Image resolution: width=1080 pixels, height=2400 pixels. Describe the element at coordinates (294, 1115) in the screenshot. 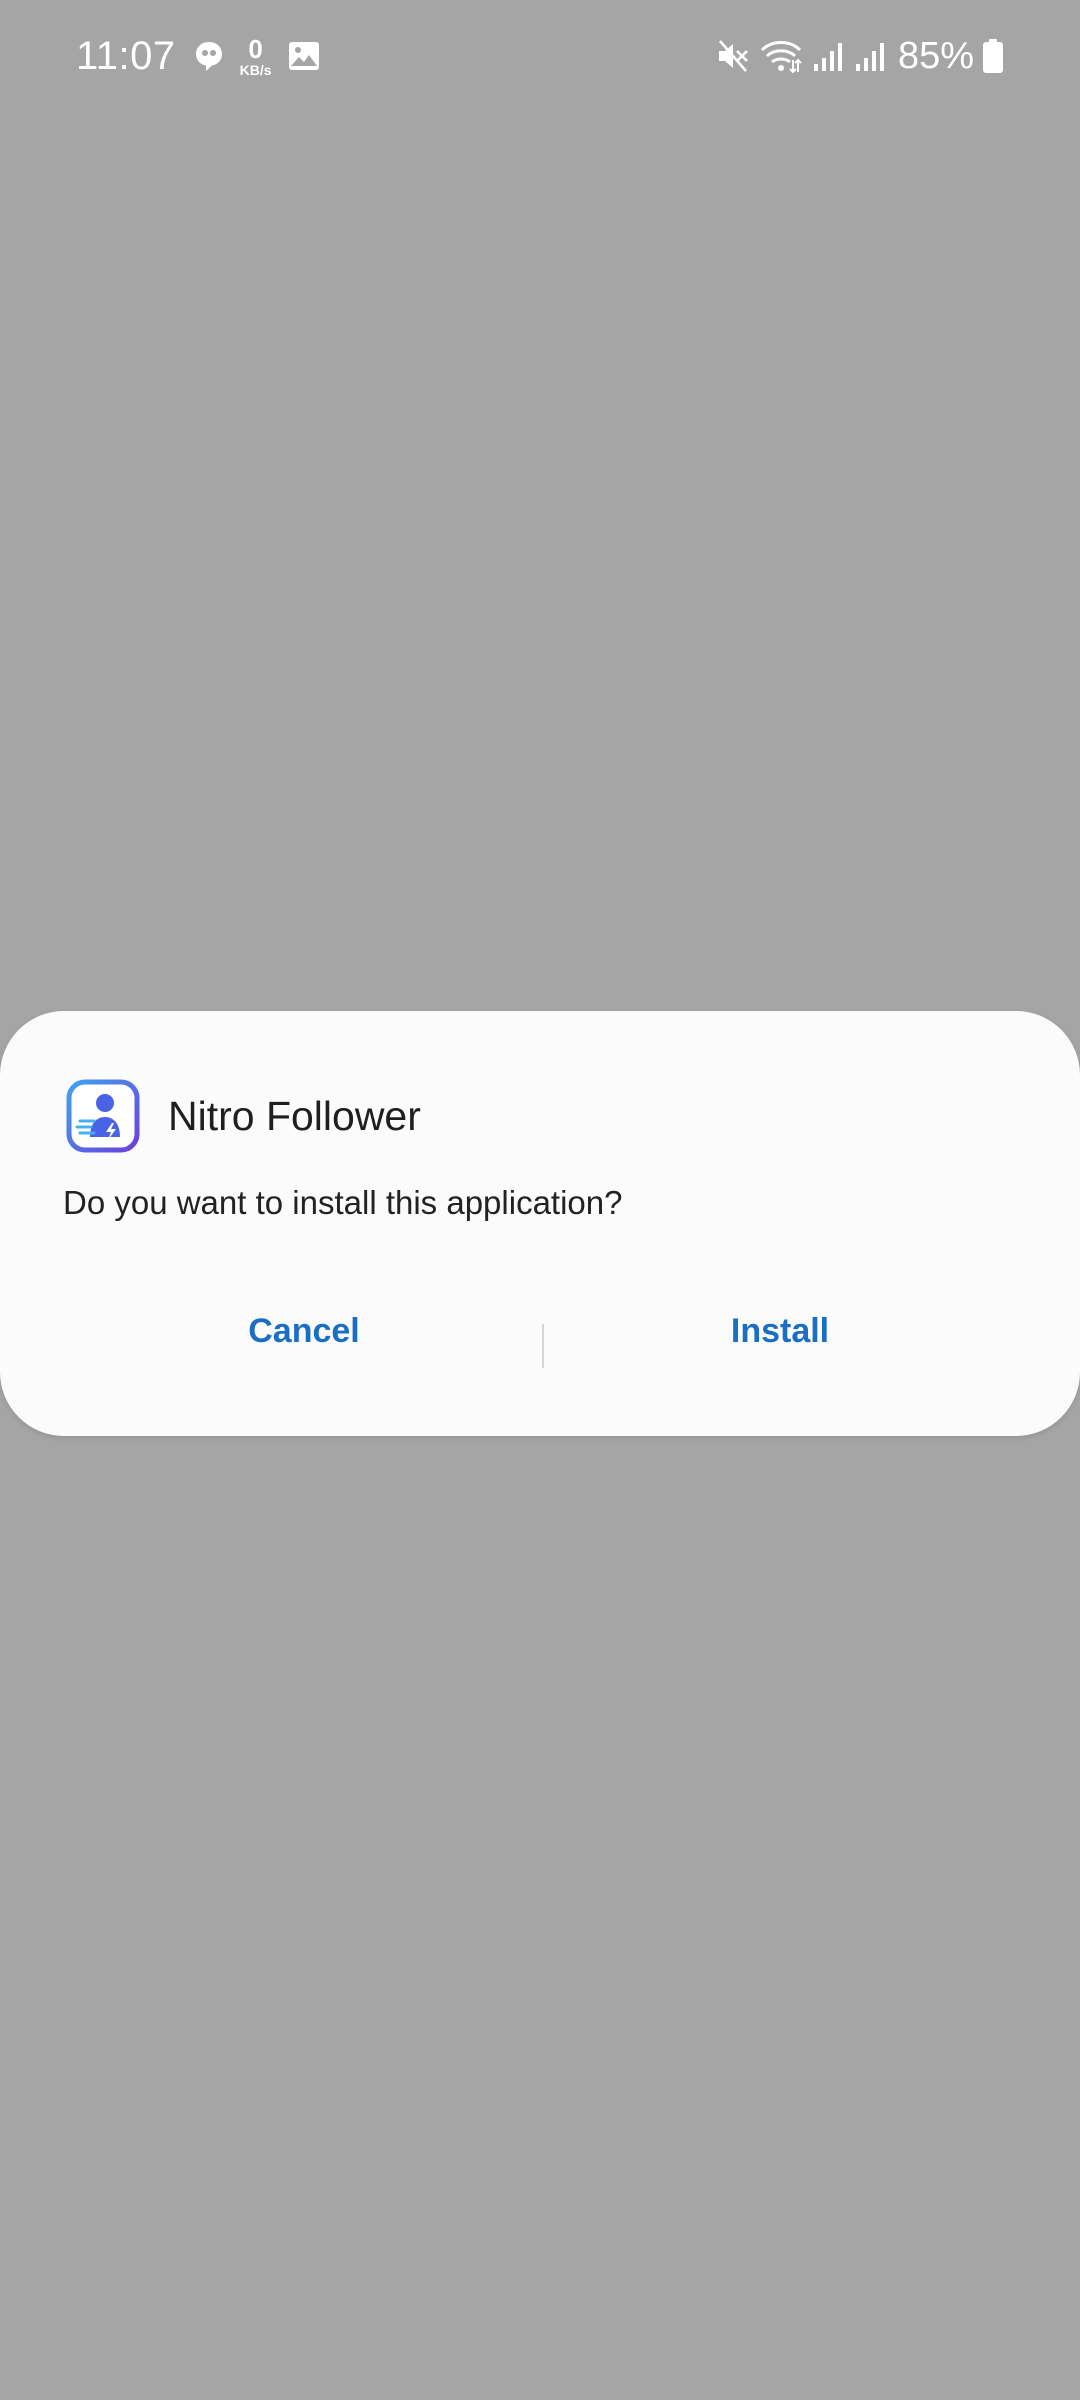

I see `app-name: Nitro Follower` at that location.